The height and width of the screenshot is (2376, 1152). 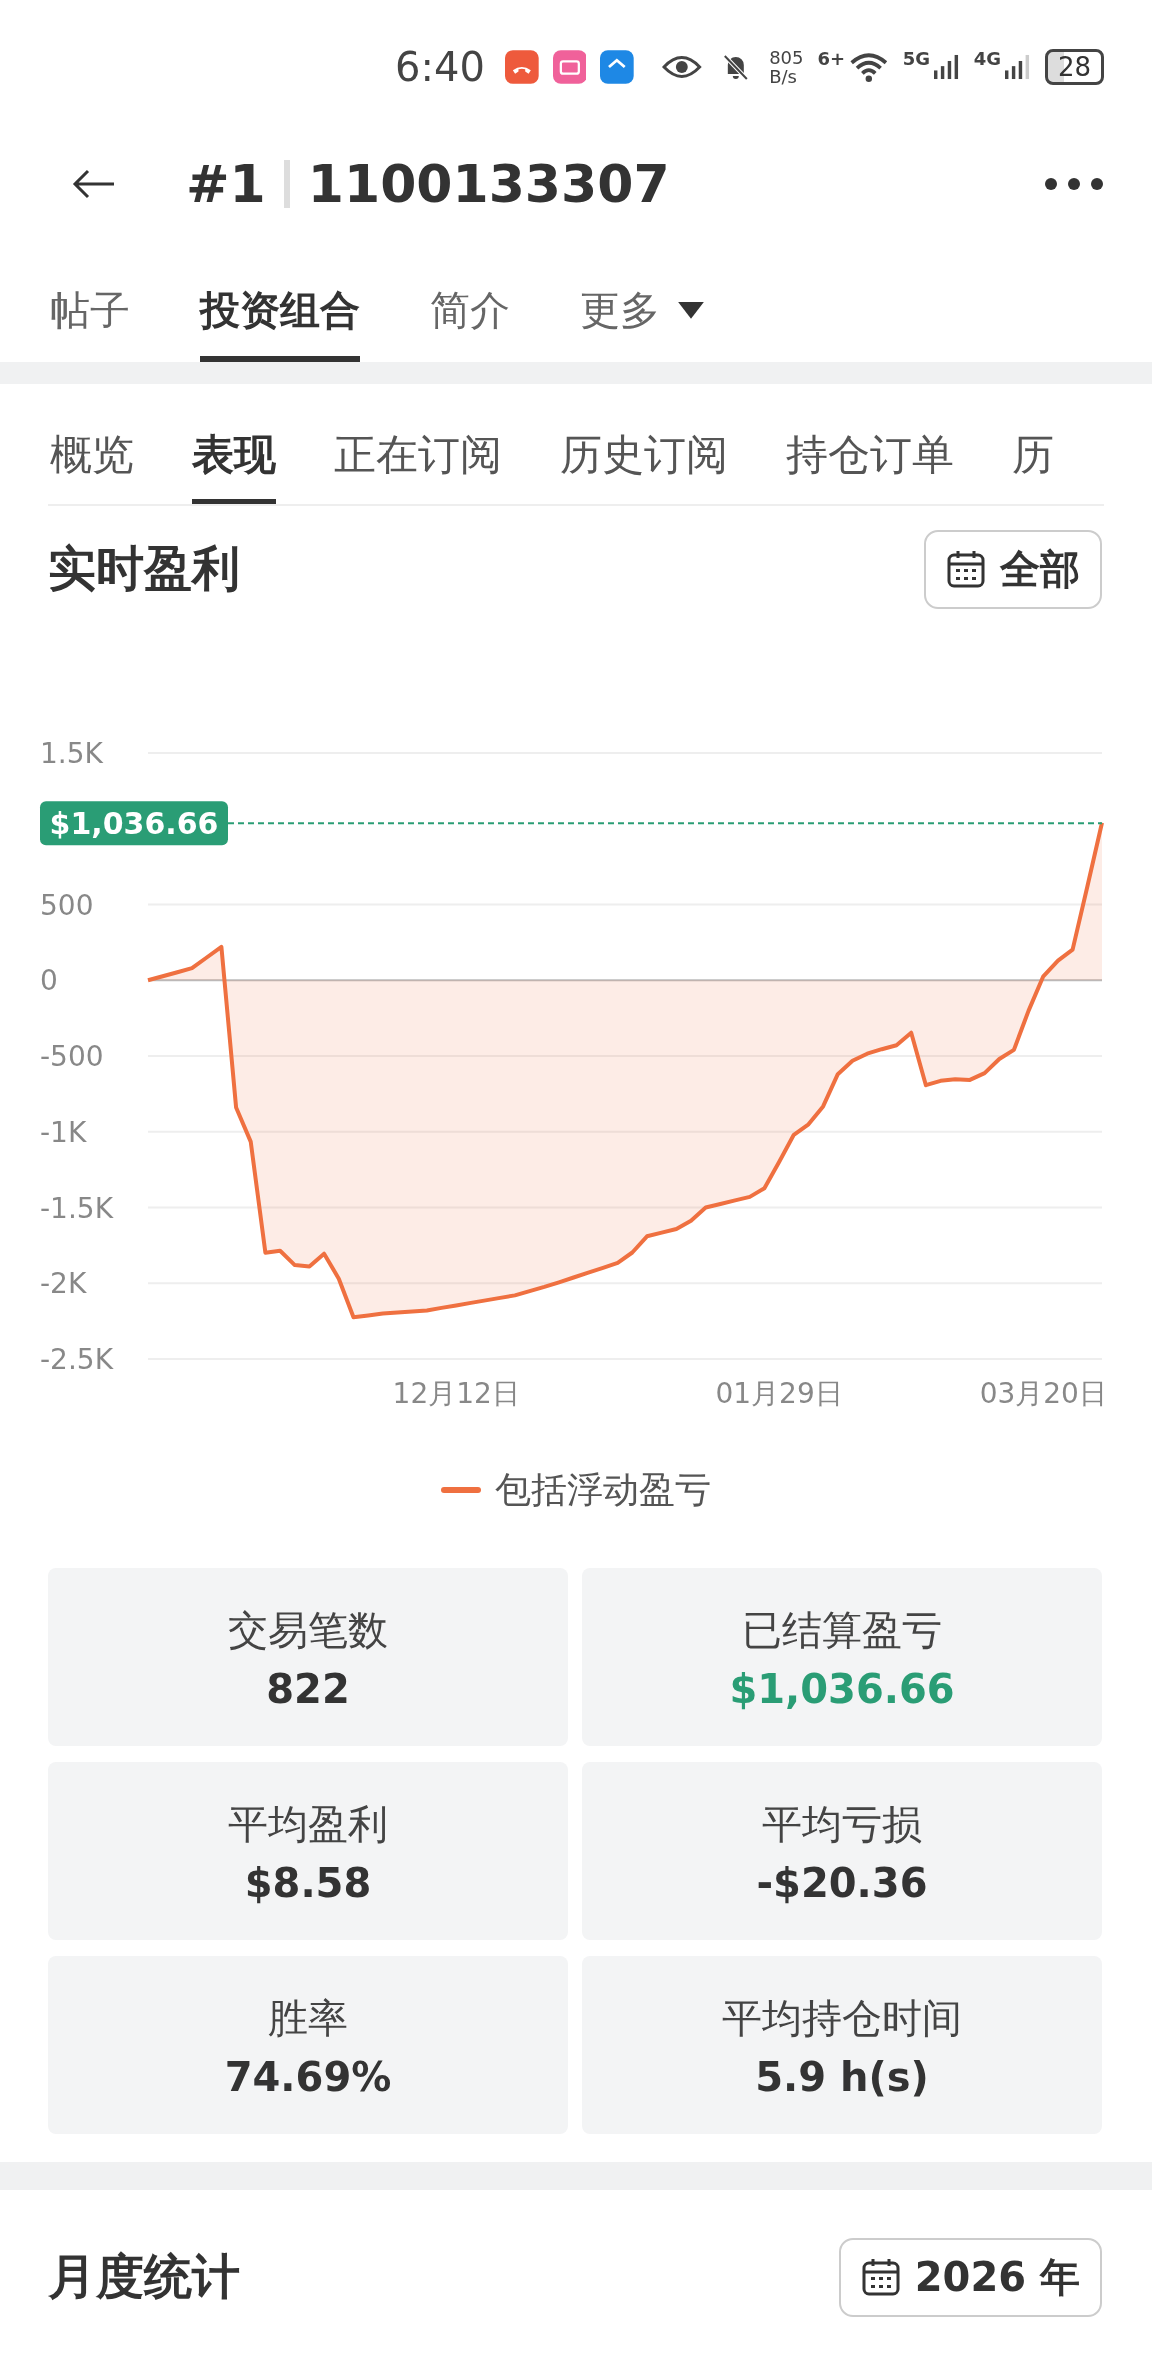 I want to click on network-speed-unit: B/s, so click(x=783, y=76).